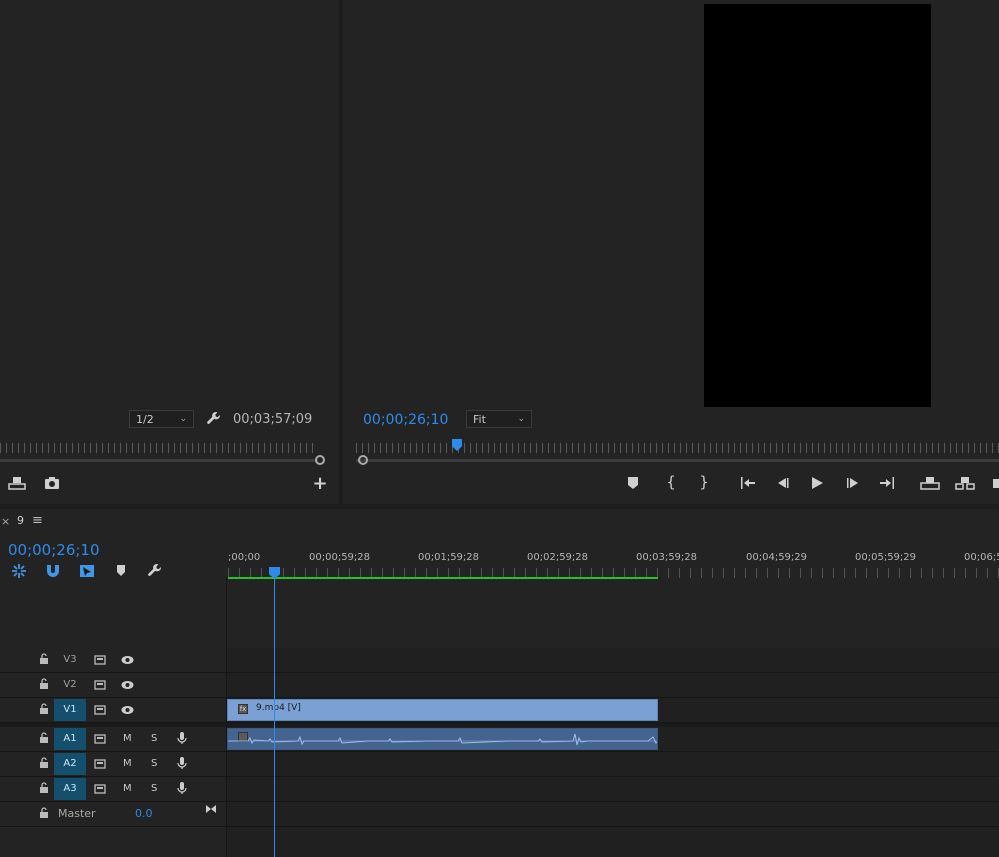 Image resolution: width=999 pixels, height=857 pixels. Describe the element at coordinates (70, 685) in the screenshot. I see `track-label-v2: V2` at that location.